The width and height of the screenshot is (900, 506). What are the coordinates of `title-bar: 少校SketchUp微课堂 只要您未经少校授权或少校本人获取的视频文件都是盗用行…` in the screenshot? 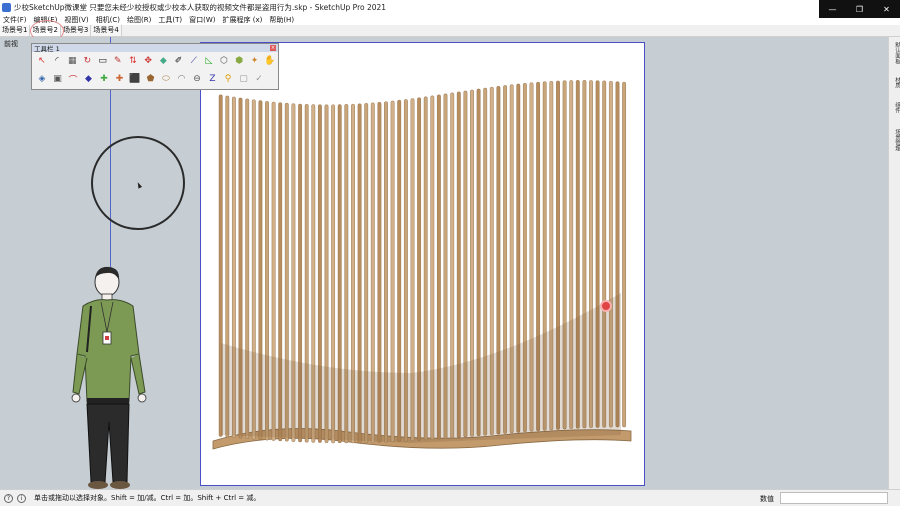 It's located at (450, 7).